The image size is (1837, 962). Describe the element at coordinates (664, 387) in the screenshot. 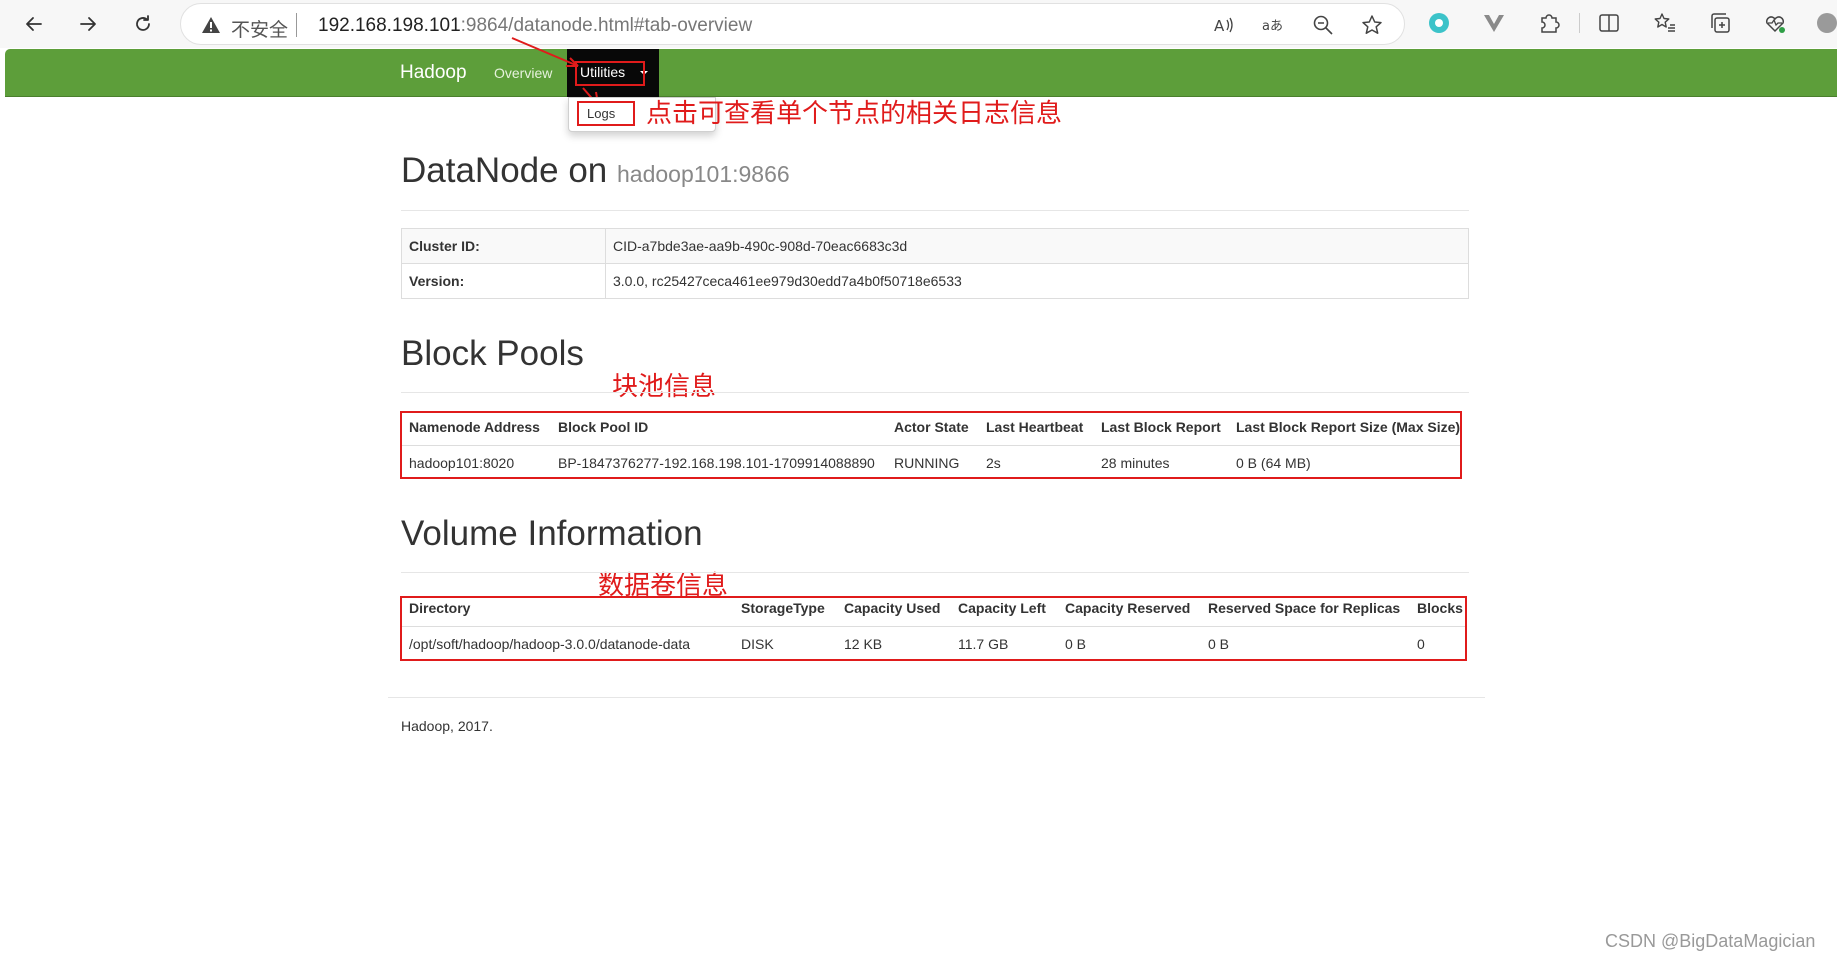

I see `annotation-block-pools-note: 块池信息` at that location.